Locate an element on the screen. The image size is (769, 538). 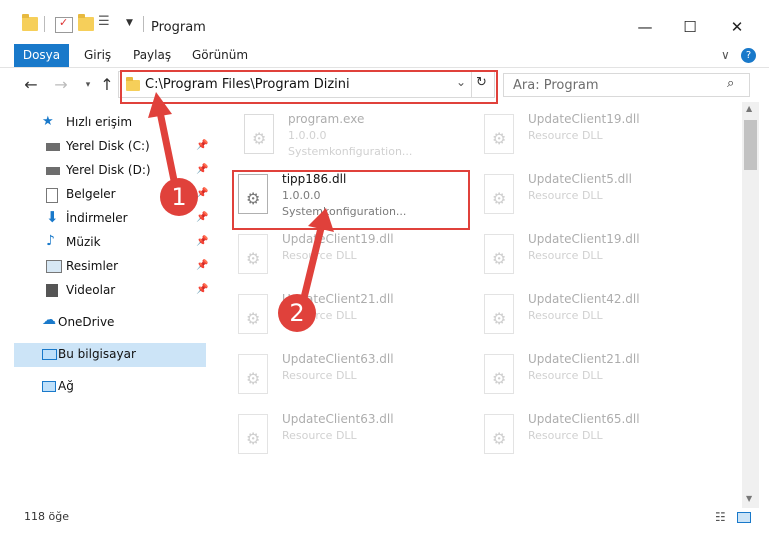
step-badge-1: 1 is located at coordinates (179, 197).